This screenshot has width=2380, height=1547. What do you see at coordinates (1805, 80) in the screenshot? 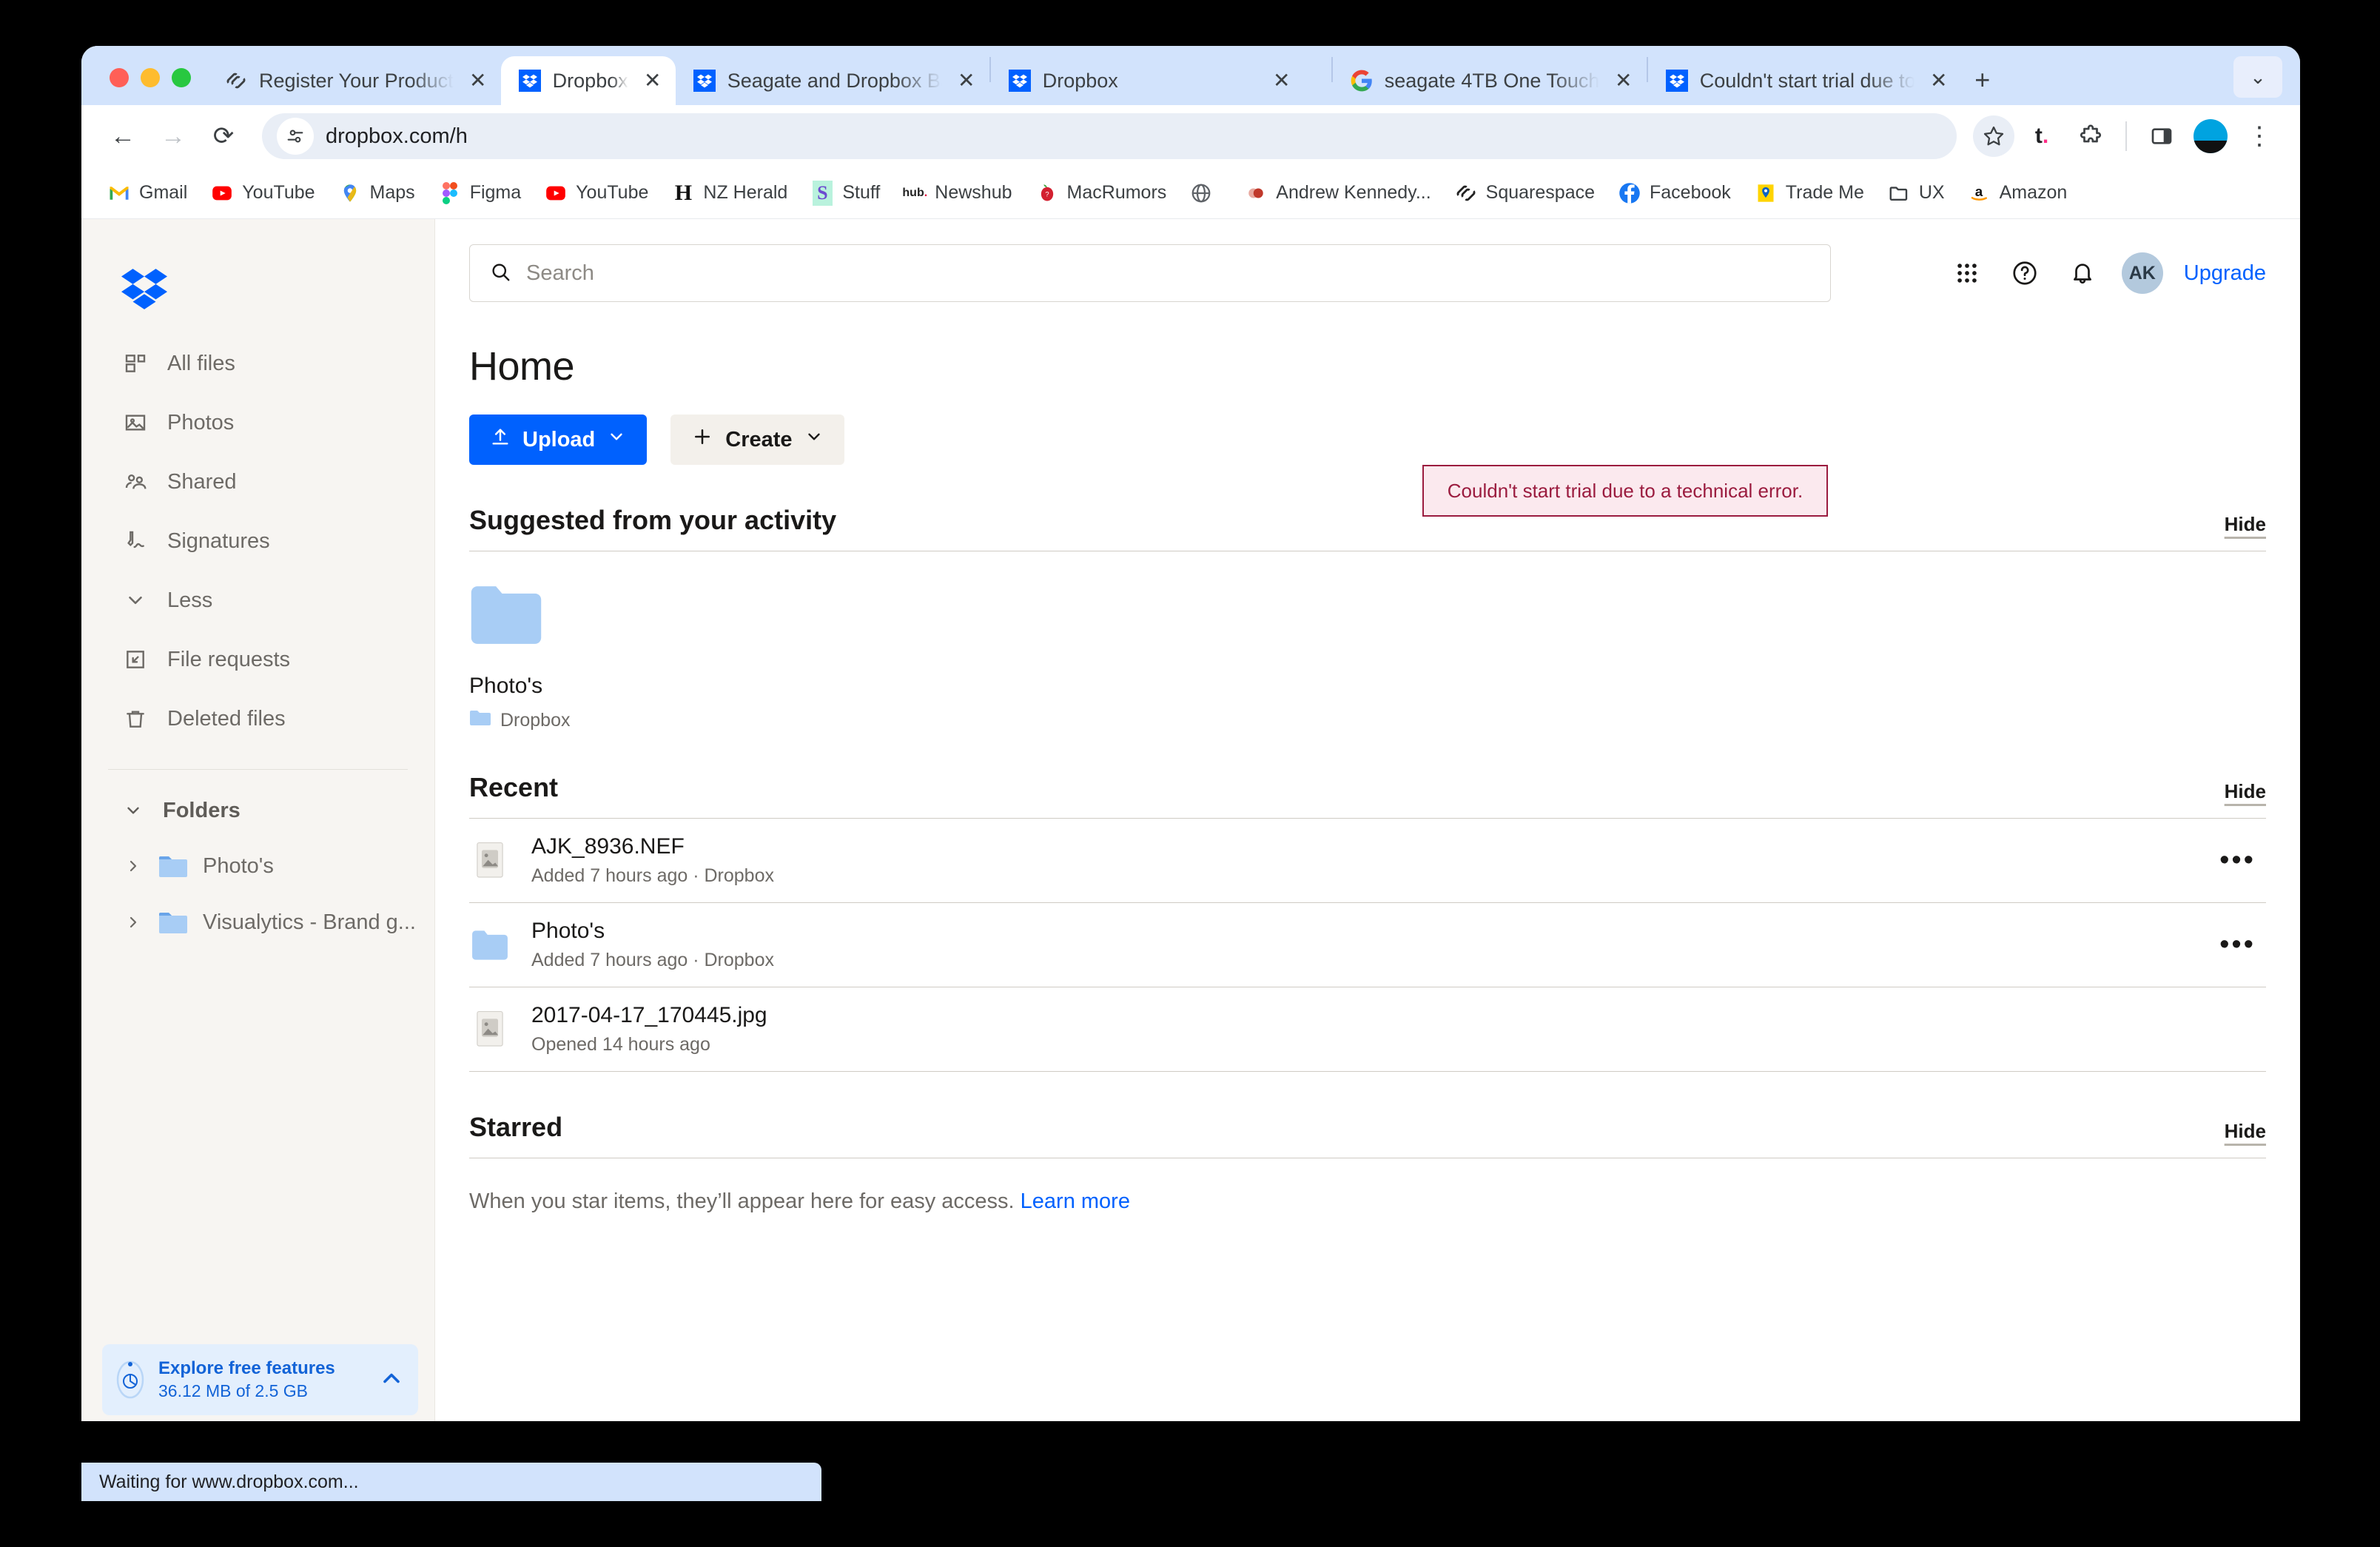
I see `browser-tab-5: Couldn't start trial due to ✕` at bounding box center [1805, 80].